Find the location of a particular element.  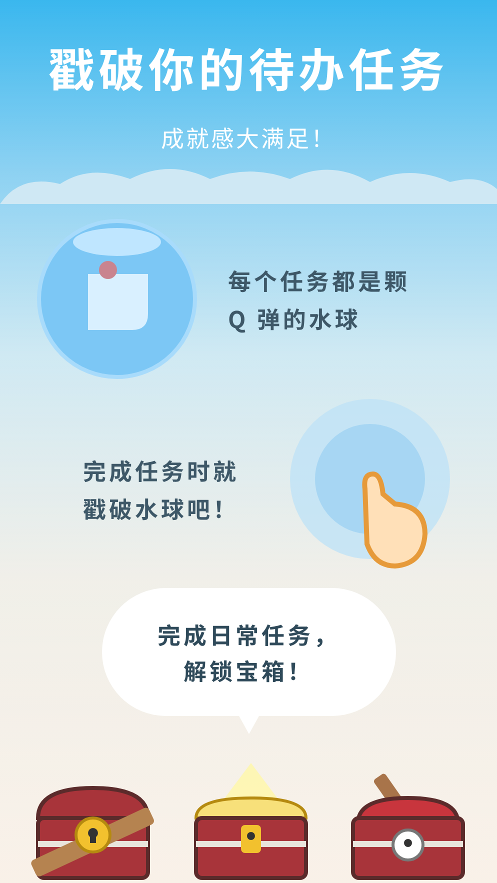

headline: 戳破你的待办任务 is located at coordinates (249, 68).